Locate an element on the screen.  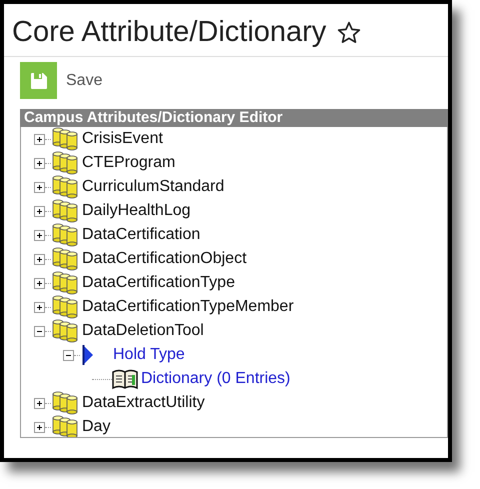
tree-item: CTEProgram is located at coordinates (129, 163).